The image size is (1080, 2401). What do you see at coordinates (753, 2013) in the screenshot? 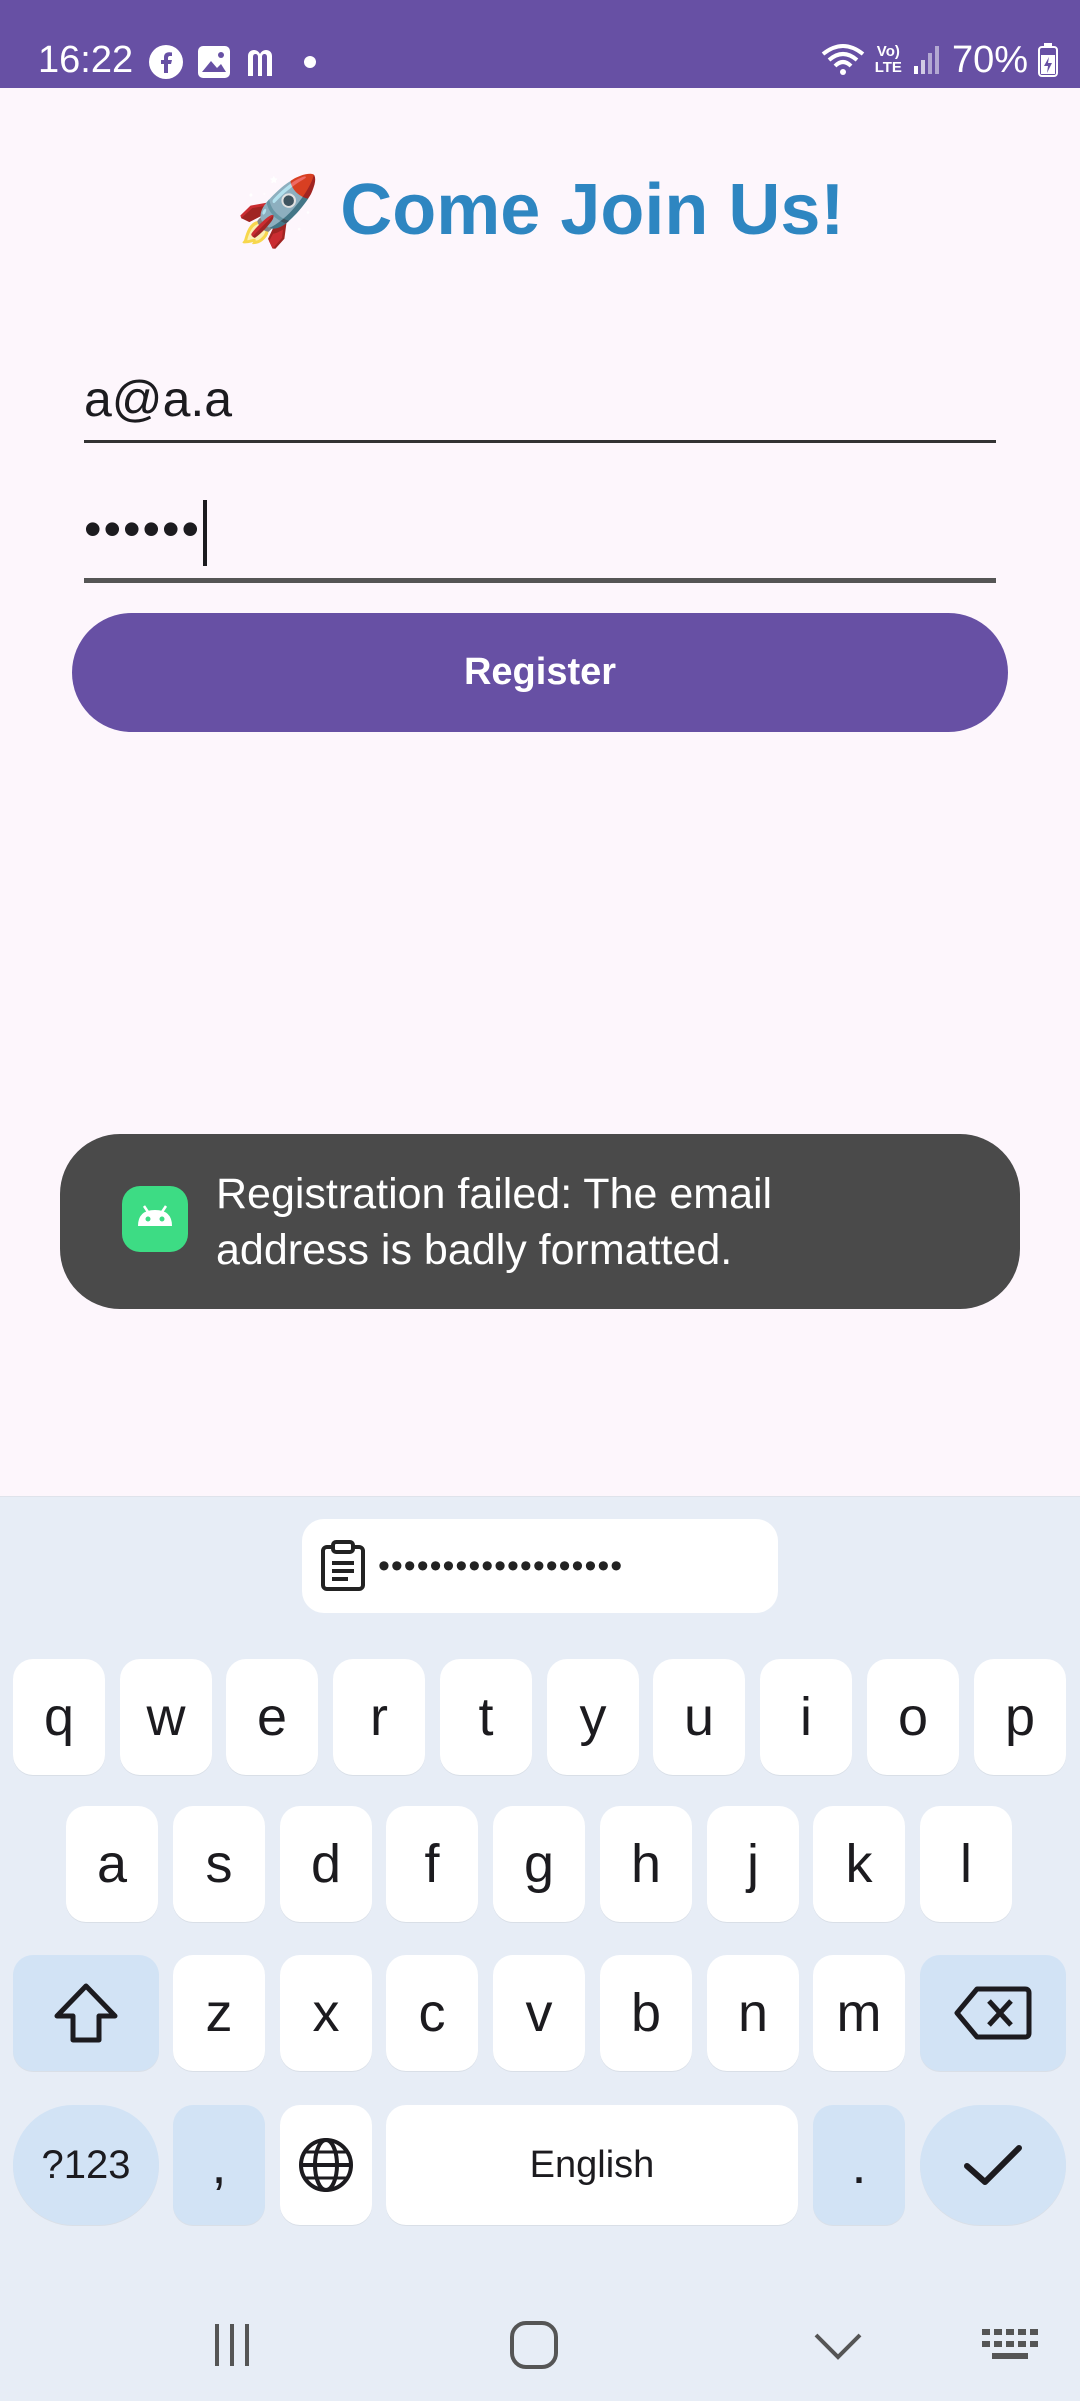
I see `key-n: n` at bounding box center [753, 2013].